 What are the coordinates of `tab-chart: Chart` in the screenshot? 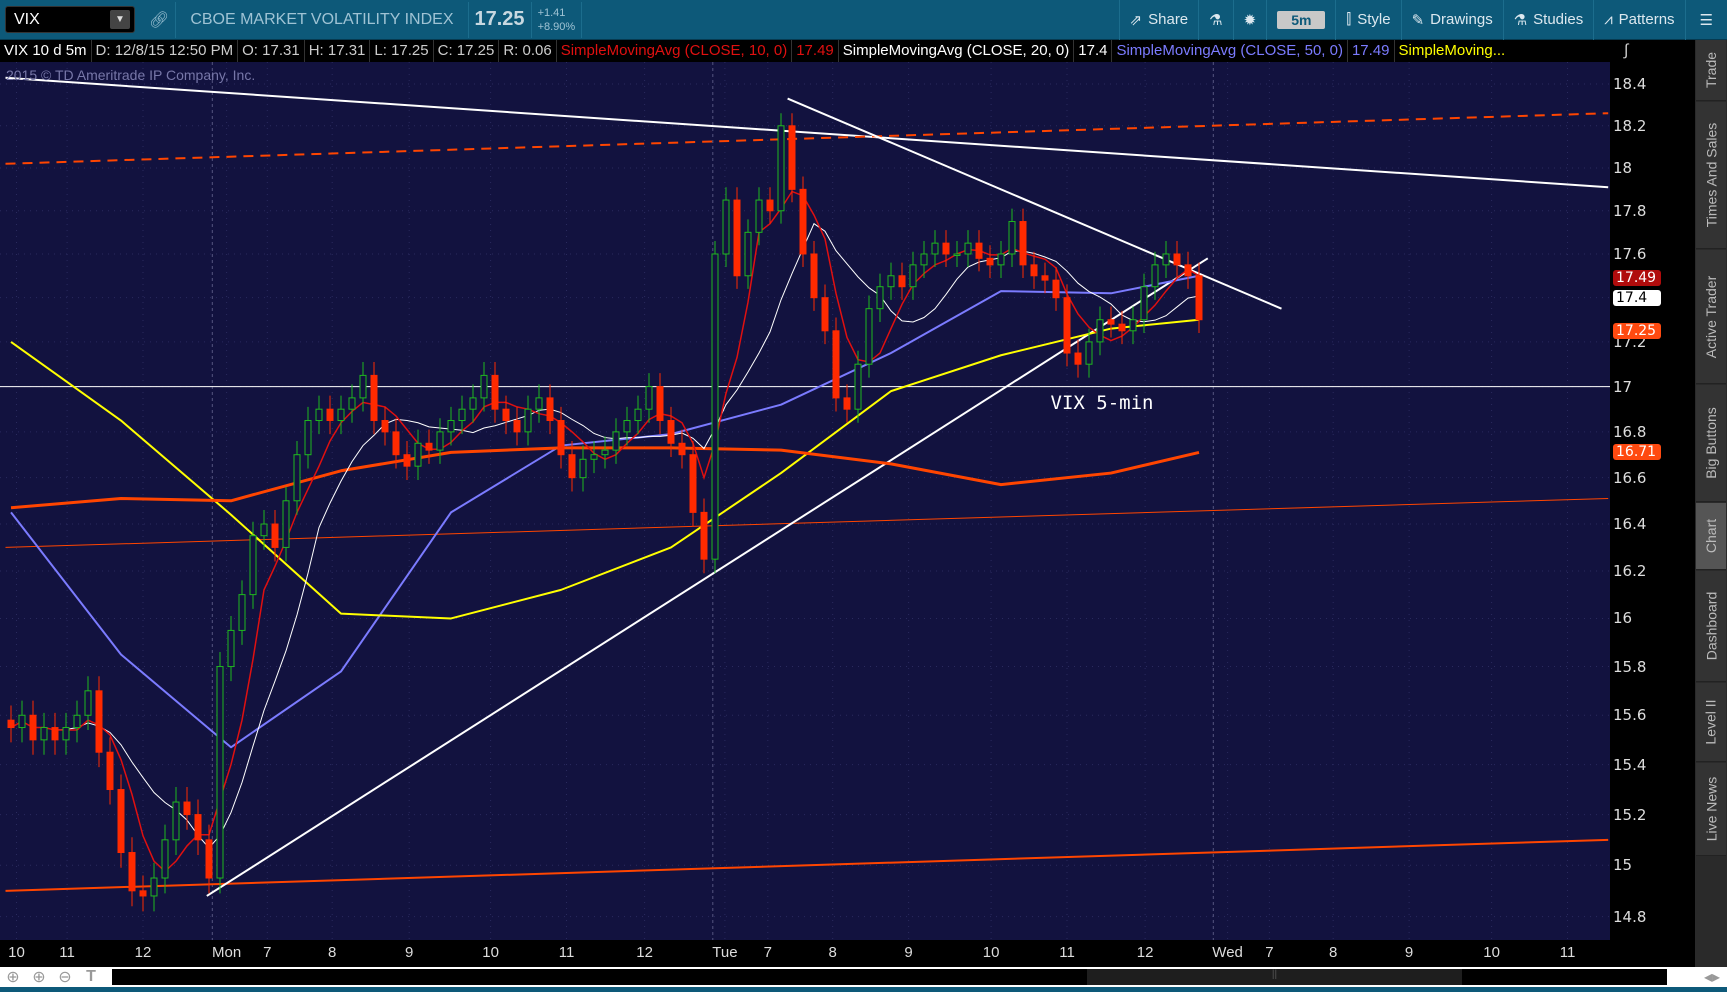 It's located at (1711, 536).